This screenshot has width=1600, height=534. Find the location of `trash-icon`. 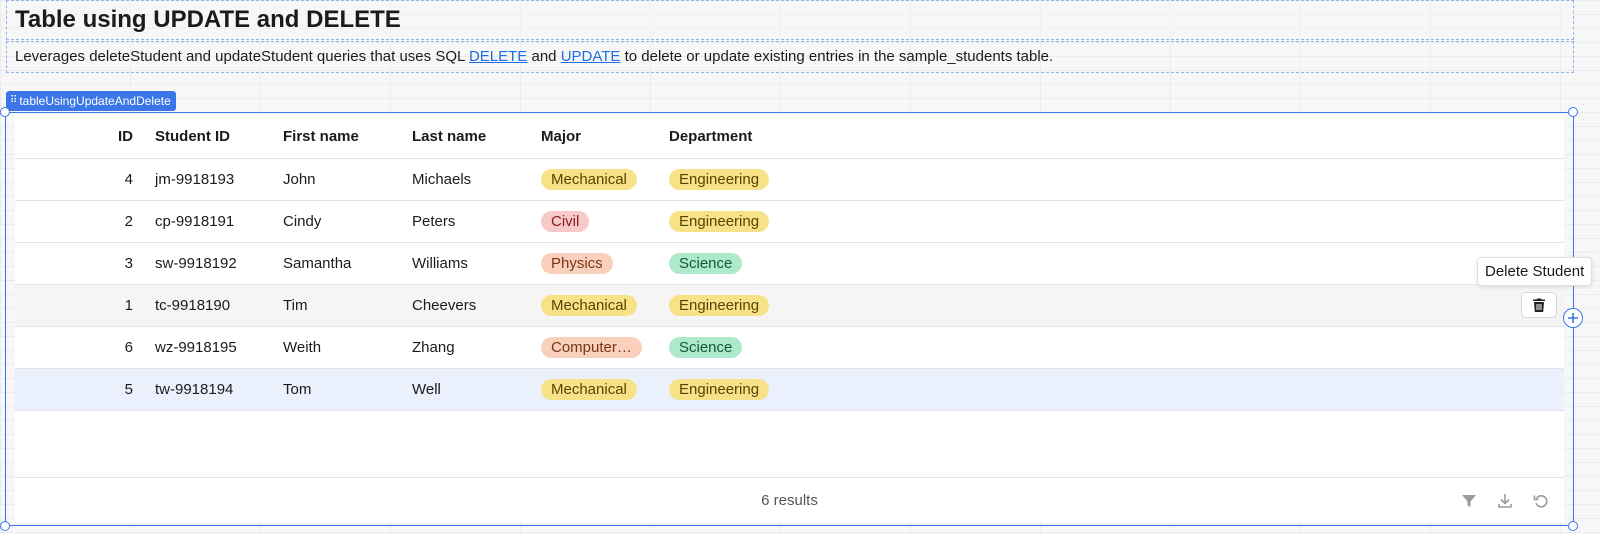

trash-icon is located at coordinates (1539, 305).